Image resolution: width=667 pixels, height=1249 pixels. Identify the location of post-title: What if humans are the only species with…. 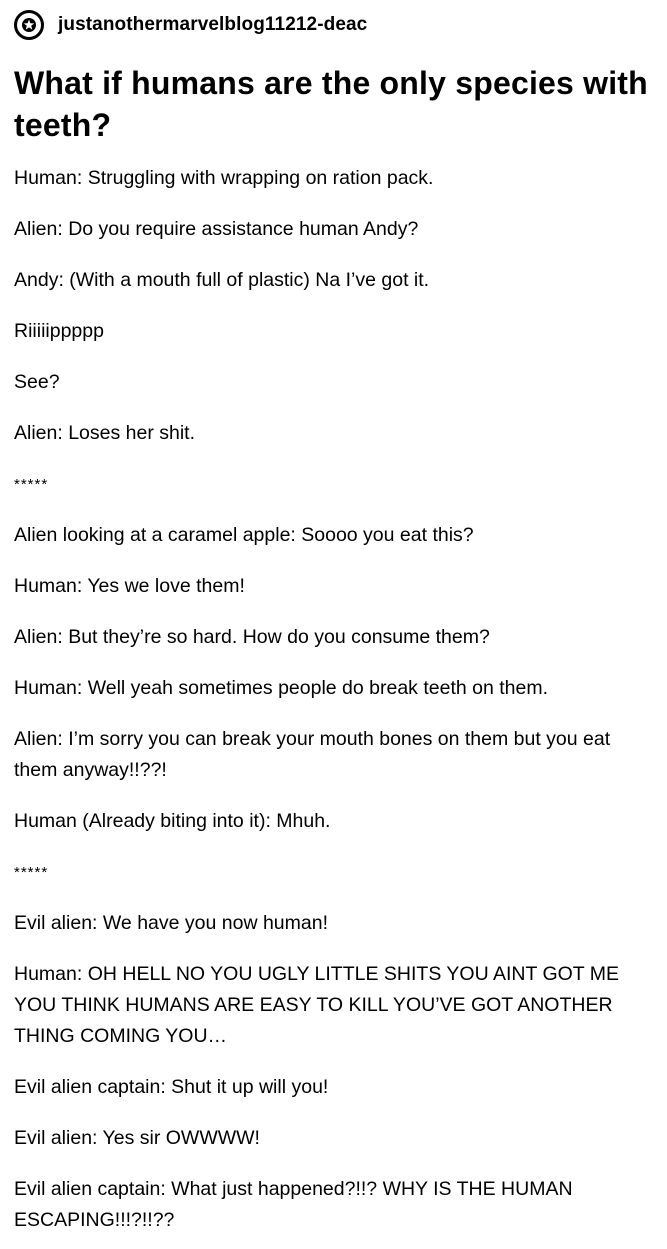
(331, 104).